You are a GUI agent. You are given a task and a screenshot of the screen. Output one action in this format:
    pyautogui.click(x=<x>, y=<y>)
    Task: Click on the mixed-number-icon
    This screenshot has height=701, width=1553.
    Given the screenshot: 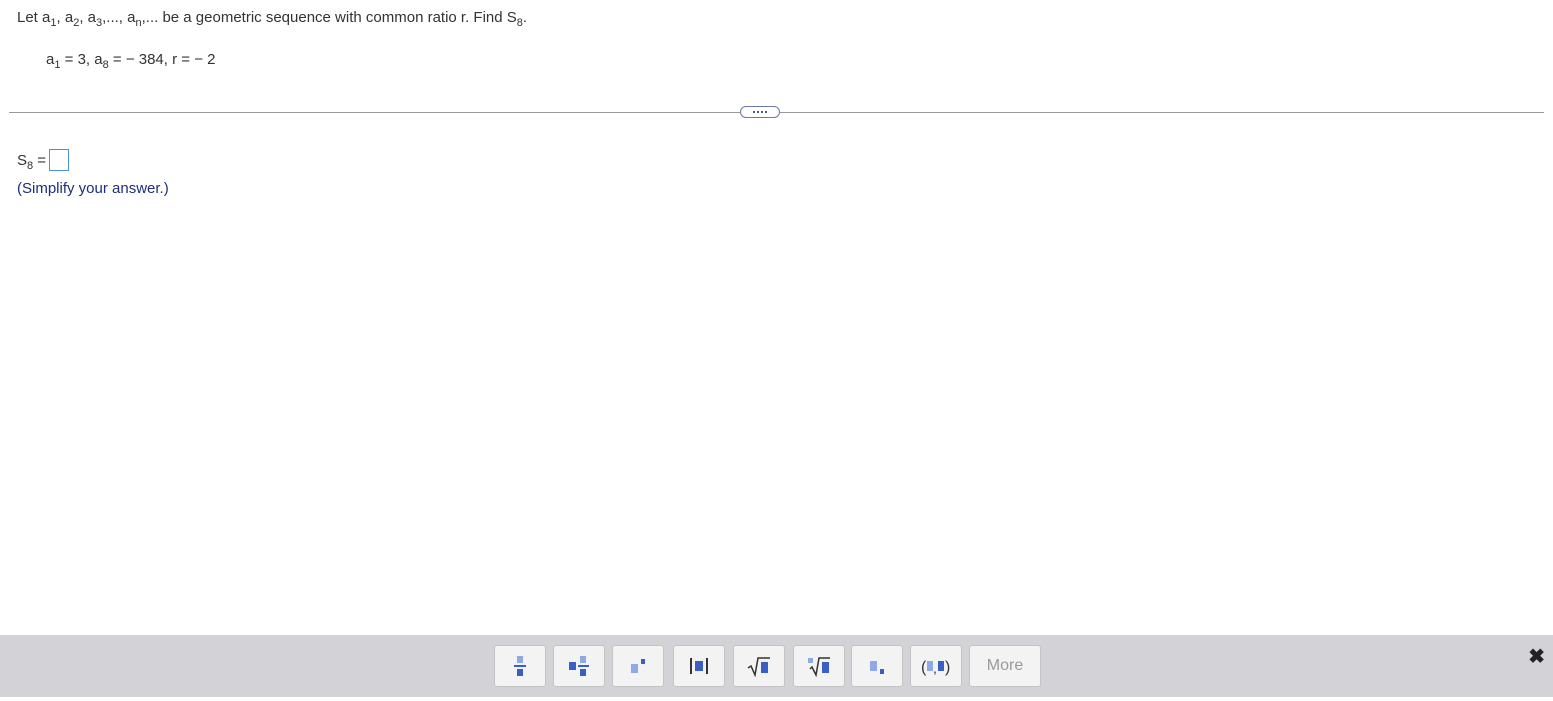 What is the action you would take?
    pyautogui.click(x=579, y=666)
    